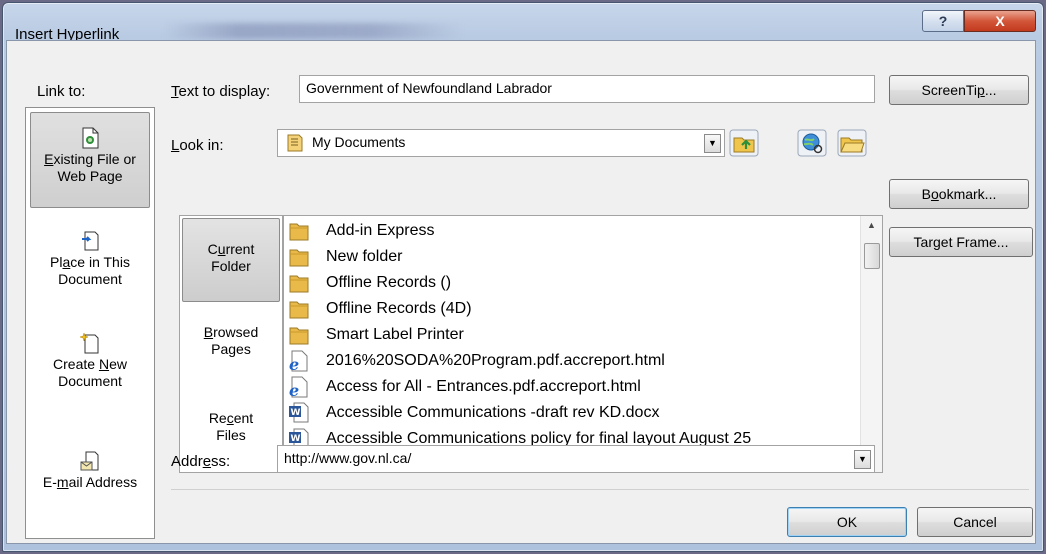  What do you see at coordinates (847, 522) in the screenshot?
I see `ok-button: OK` at bounding box center [847, 522].